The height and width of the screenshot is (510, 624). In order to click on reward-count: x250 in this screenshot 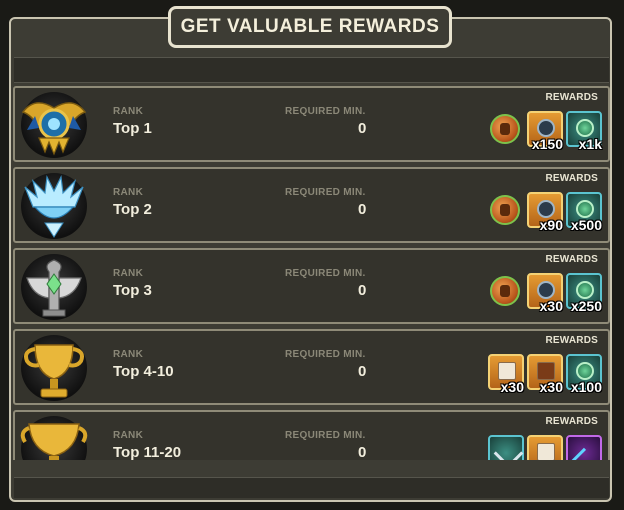, I will do `click(586, 306)`.